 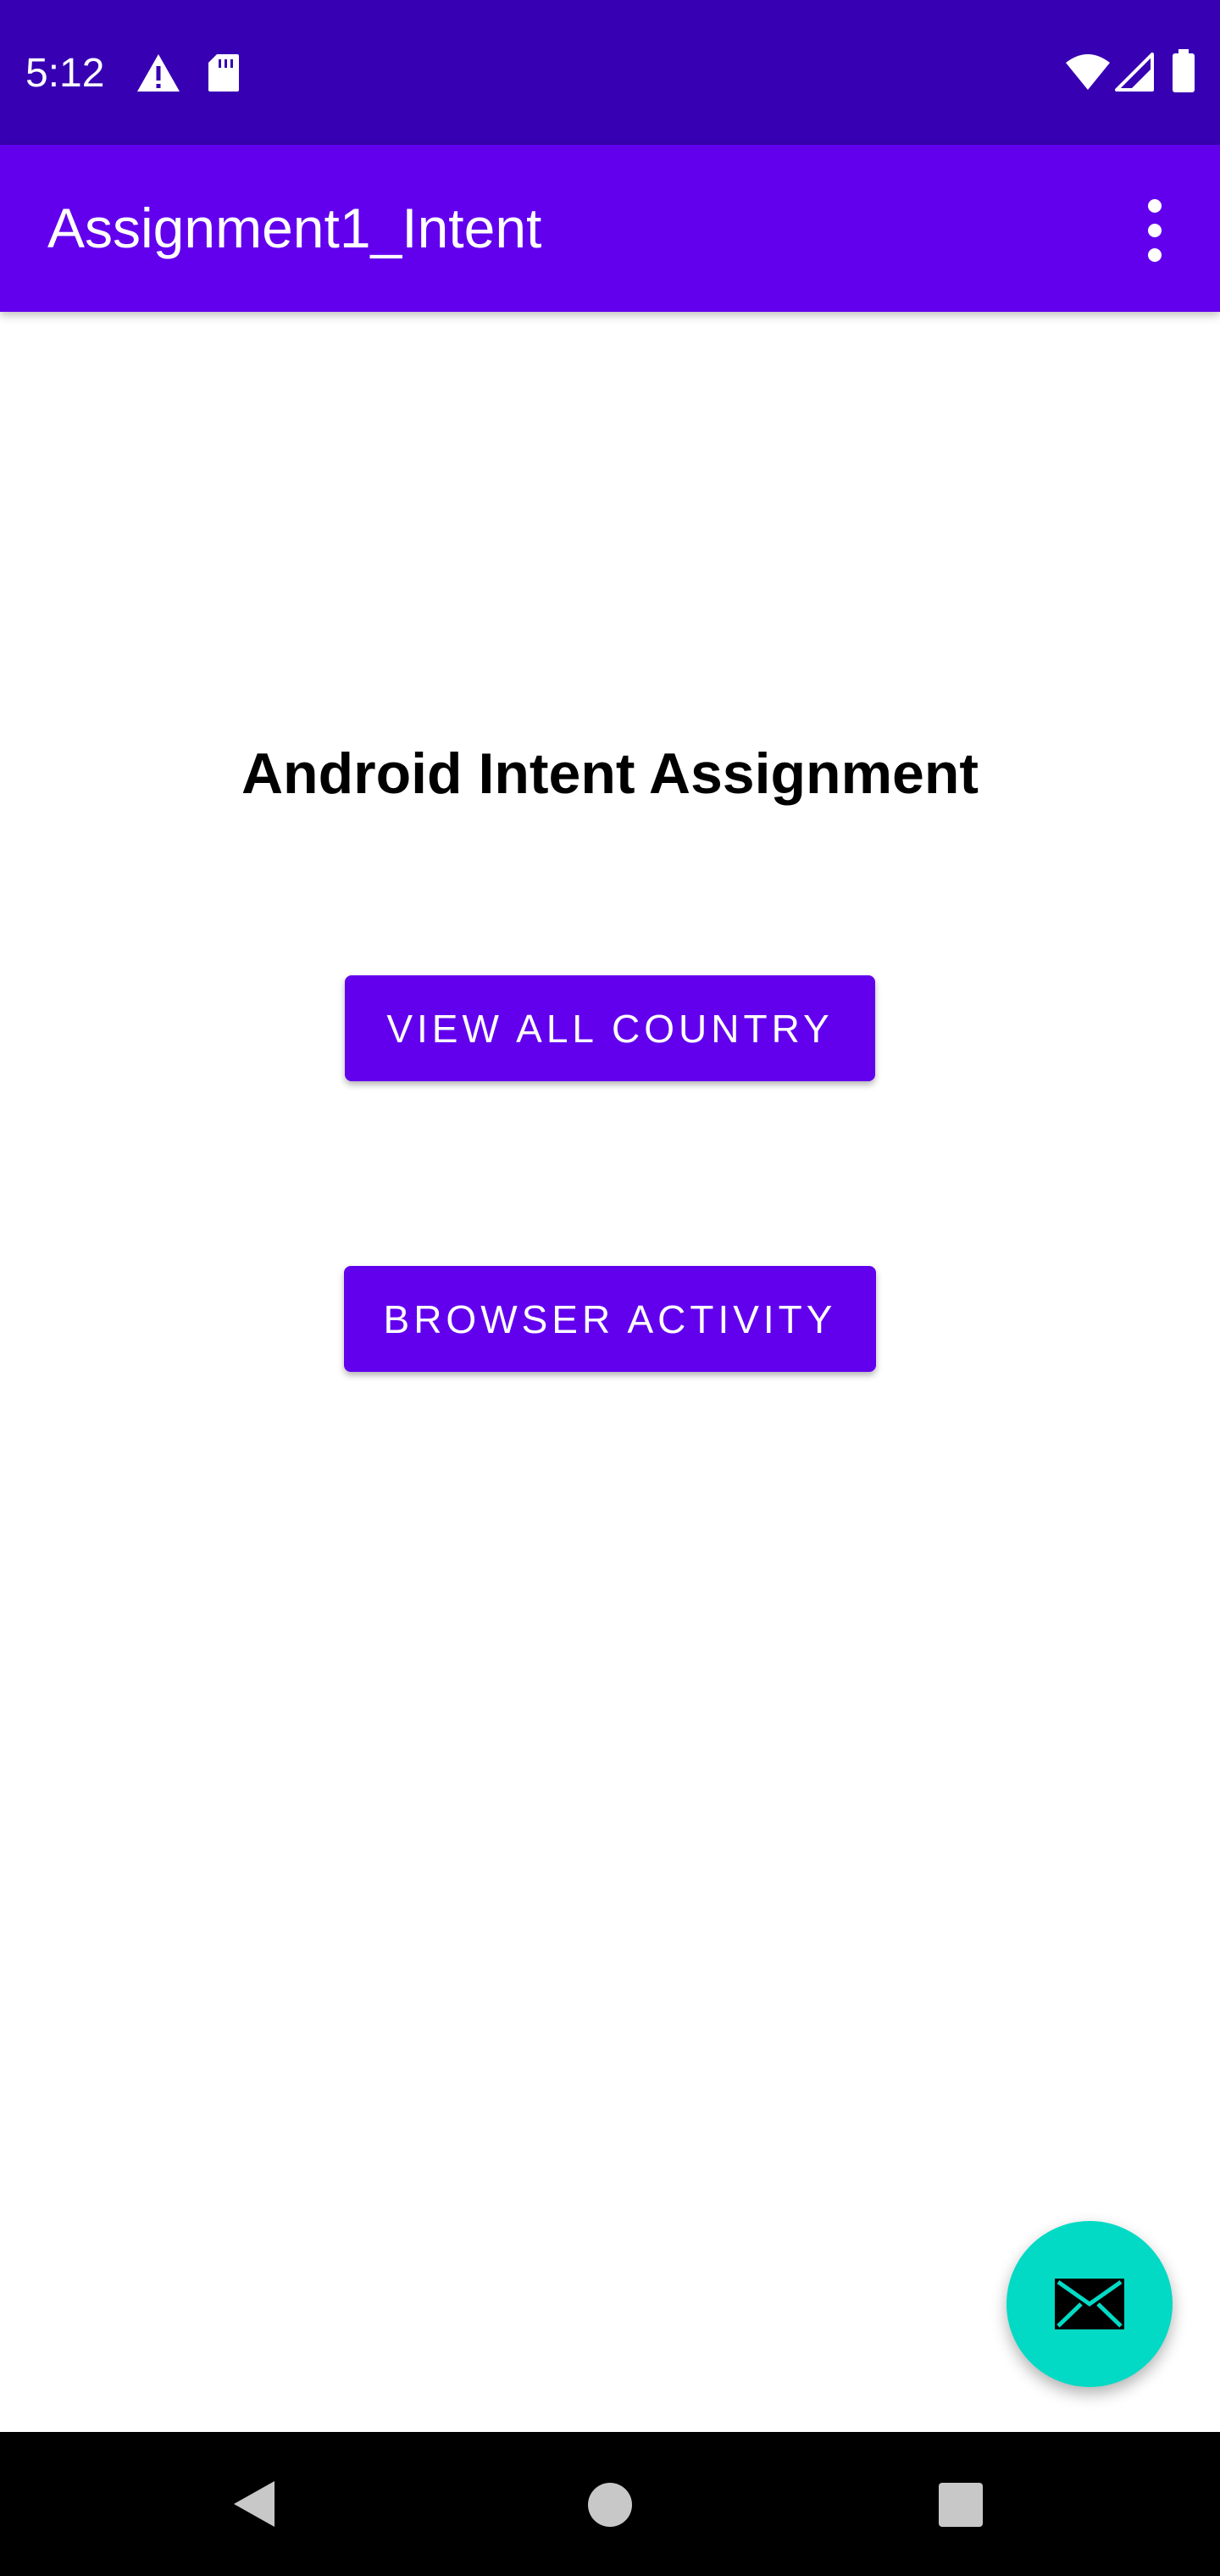 I want to click on sd-card-icon, so click(x=223, y=73).